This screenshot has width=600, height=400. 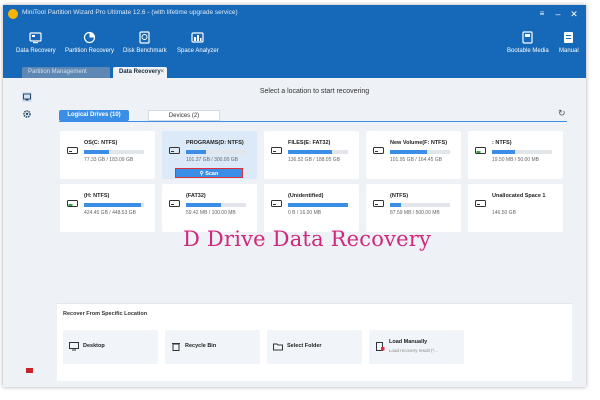 What do you see at coordinates (162, 72) in the screenshot?
I see `close-tab-icon: ×` at bounding box center [162, 72].